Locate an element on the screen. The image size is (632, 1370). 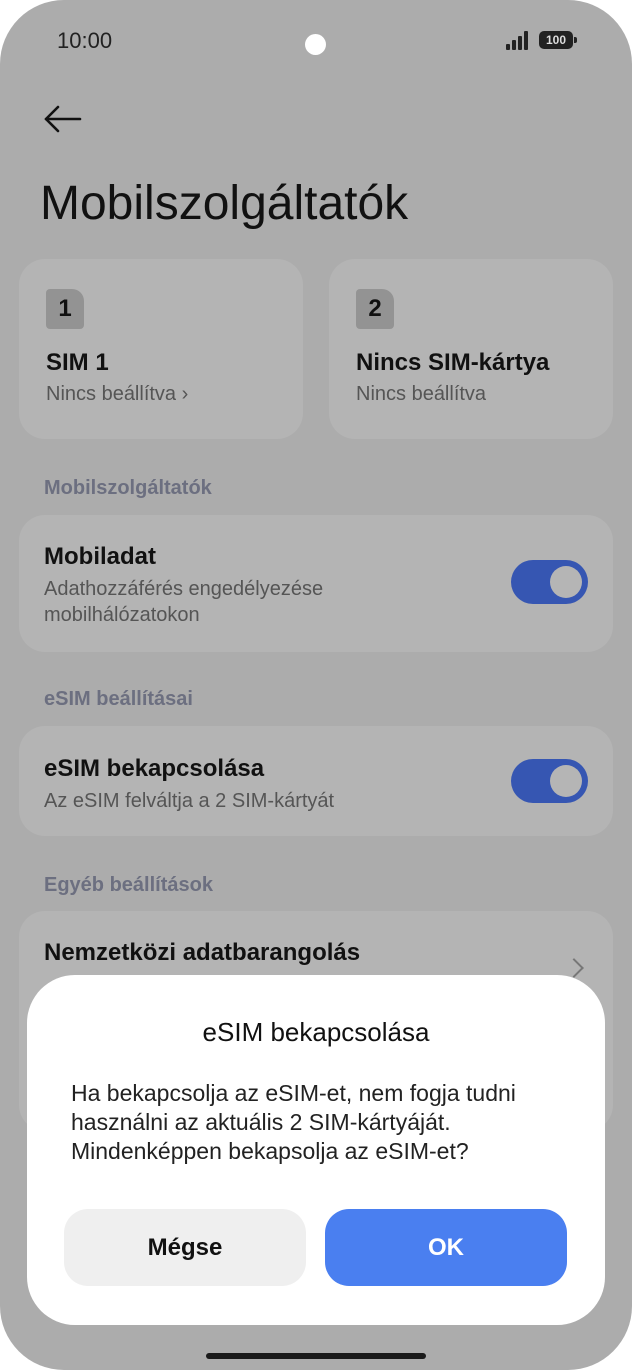
esim-enable-title: eSIM bekapcsolása is located at coordinates (154, 768).